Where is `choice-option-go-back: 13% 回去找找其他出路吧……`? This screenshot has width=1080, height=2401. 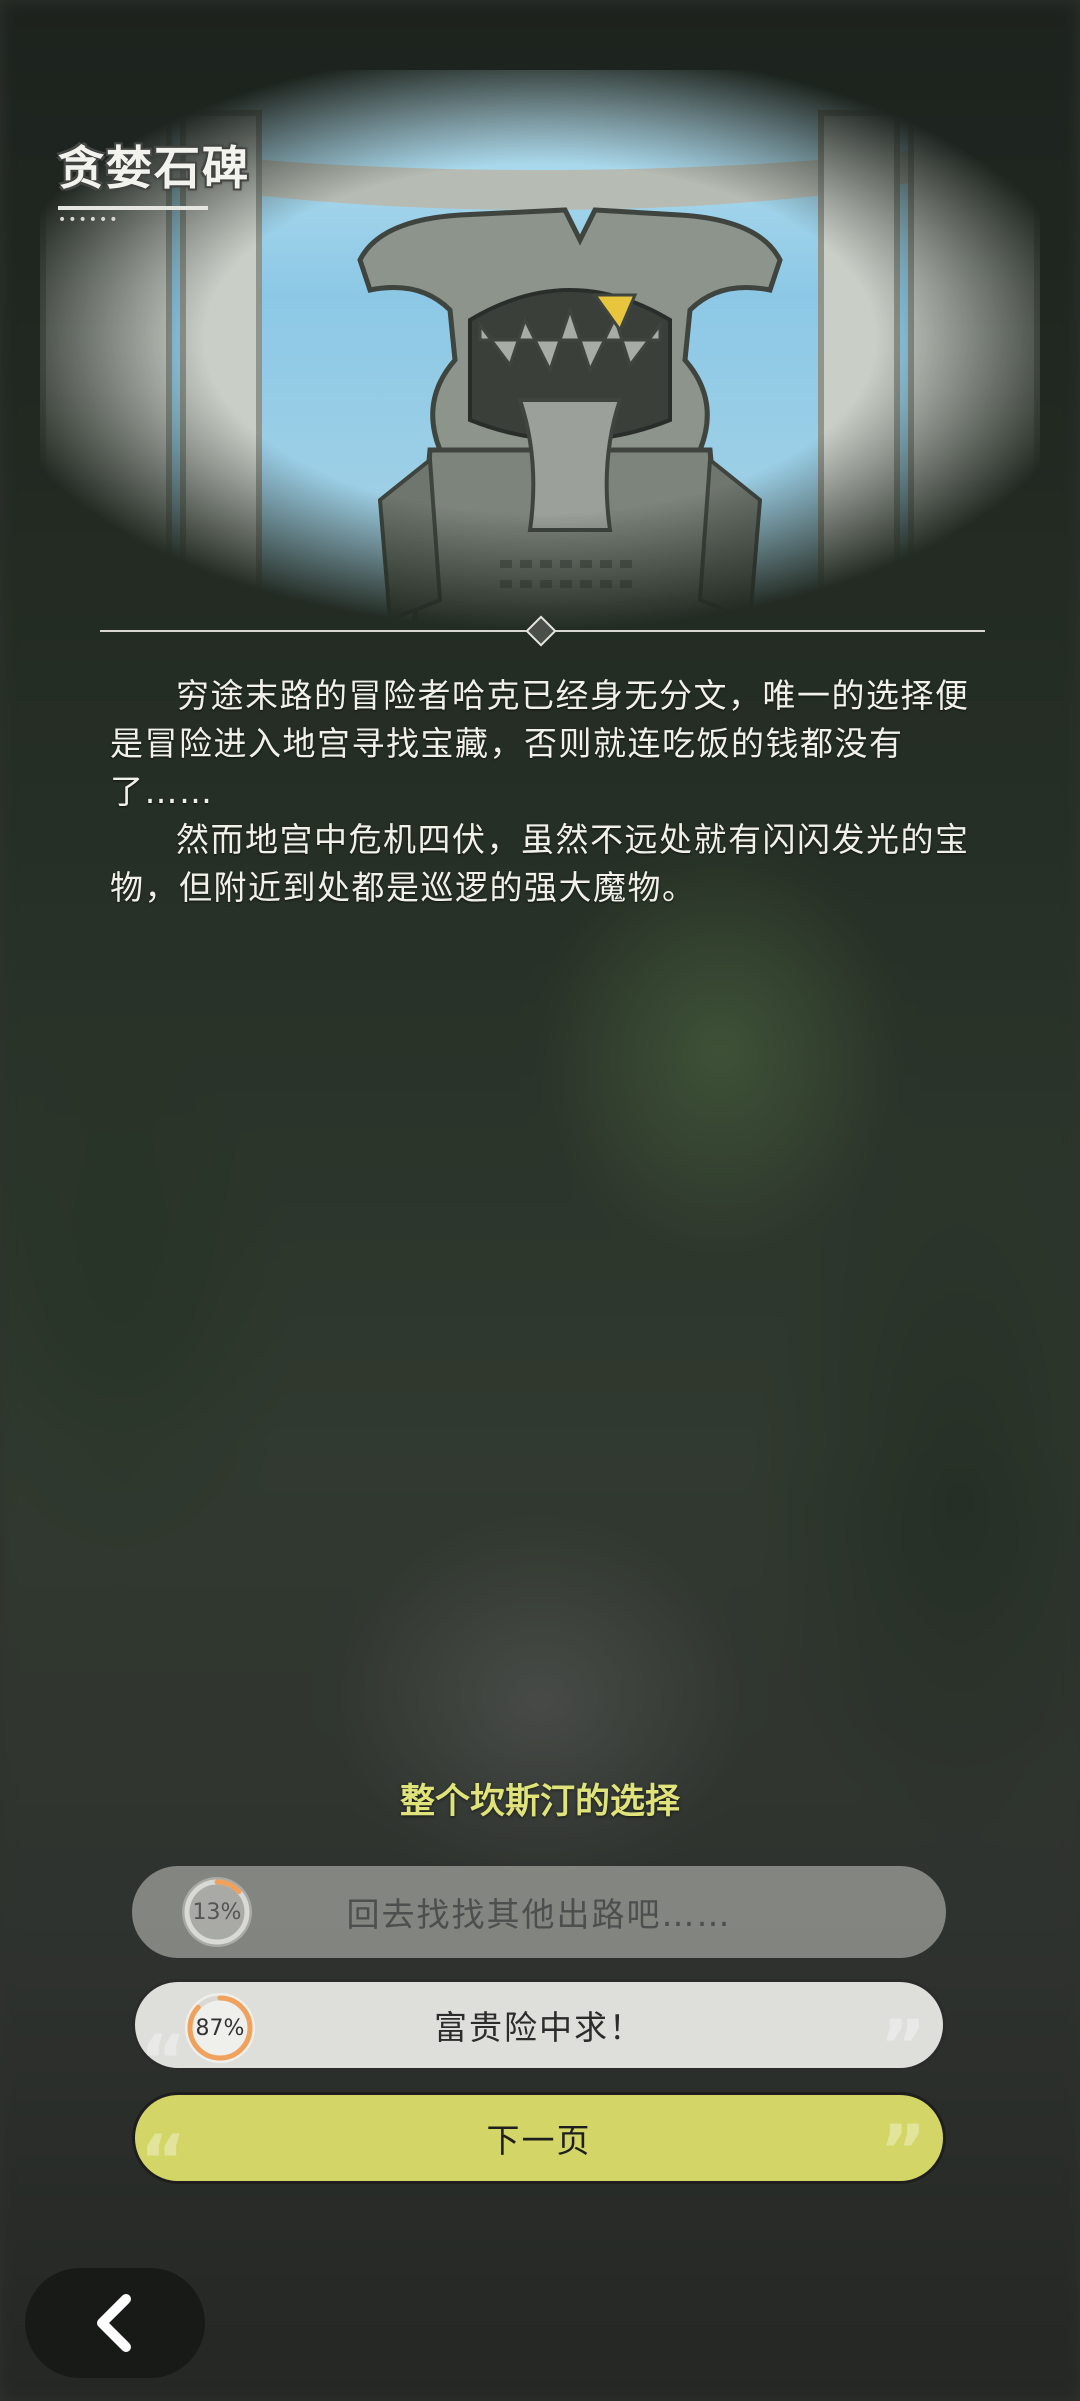
choice-option-go-back: 13% 回去找找其他出路吧…… is located at coordinates (539, 1912).